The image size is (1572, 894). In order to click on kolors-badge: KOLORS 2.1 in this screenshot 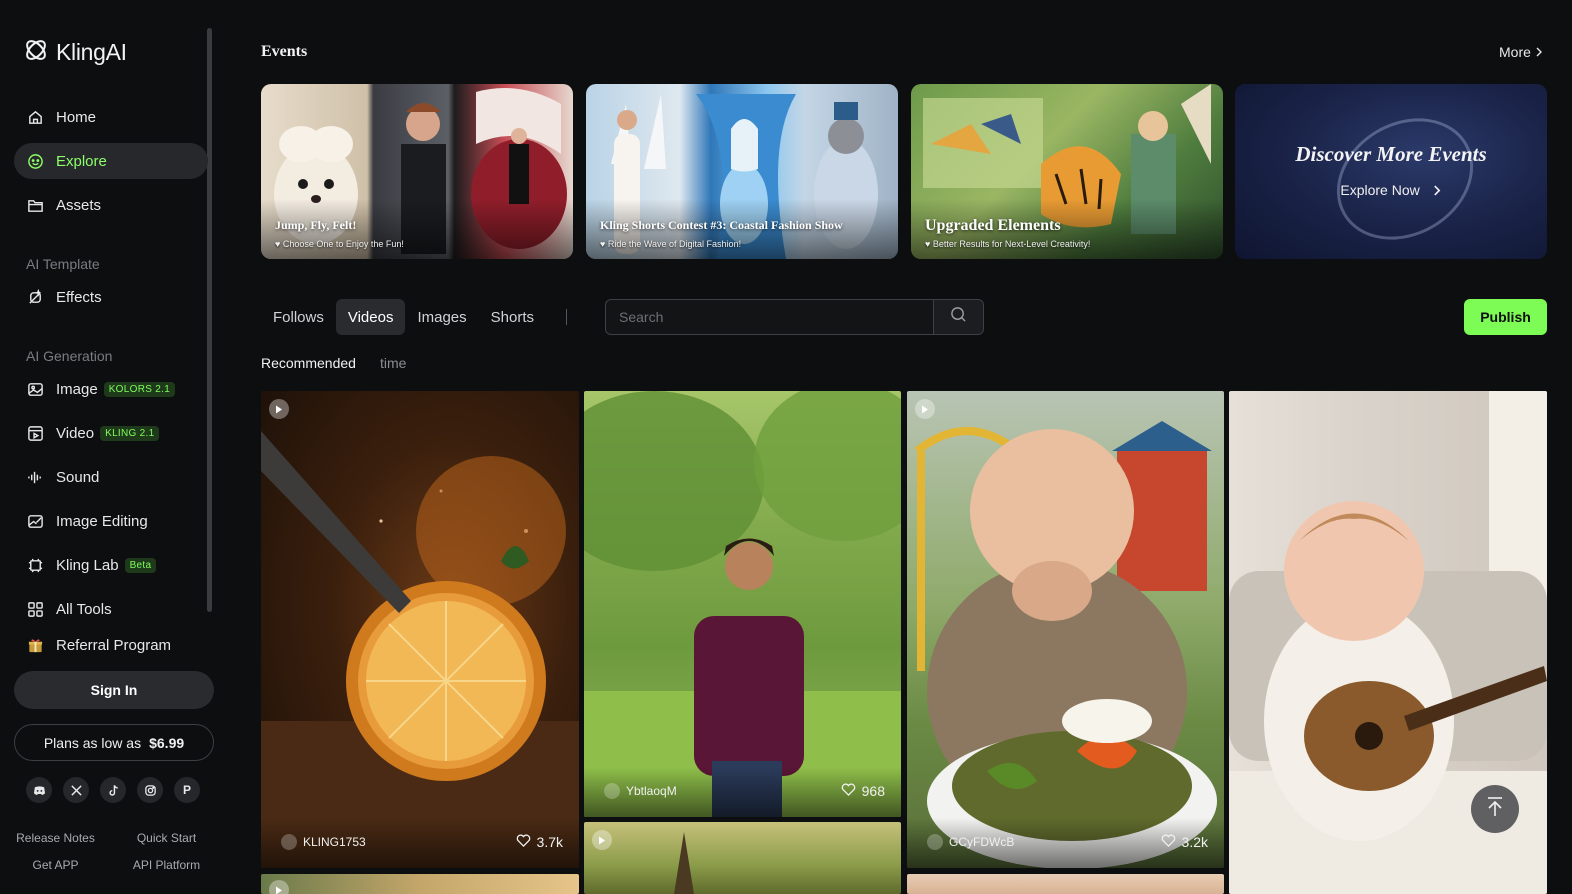, I will do `click(139, 389)`.